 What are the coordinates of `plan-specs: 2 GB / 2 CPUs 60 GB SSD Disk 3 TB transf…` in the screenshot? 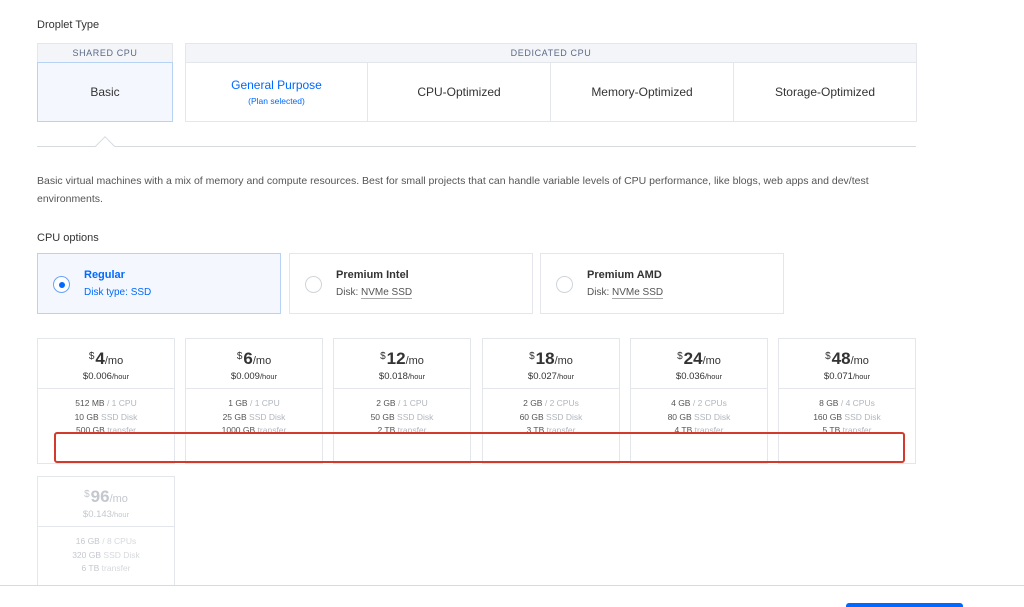 It's located at (551, 416).